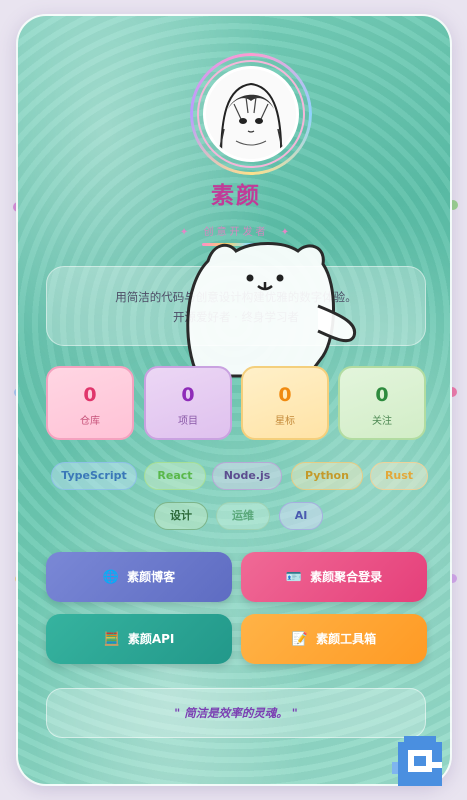 This screenshot has width=467, height=800. Describe the element at coordinates (346, 577) in the screenshot. I see `login-button-label: 素颜聚合登录` at that location.